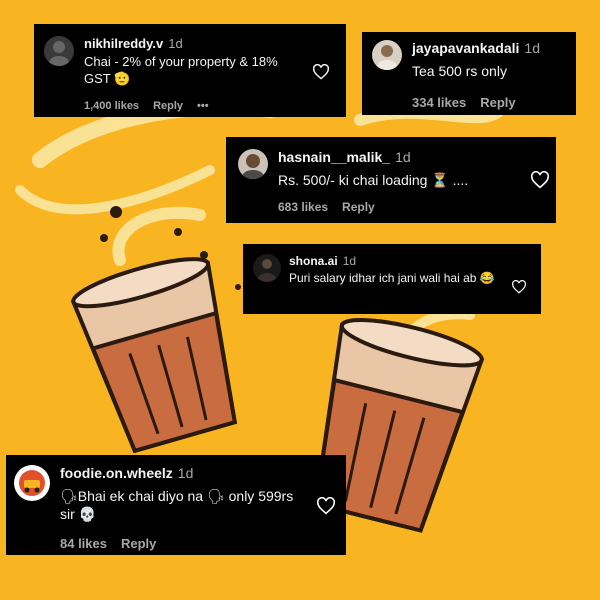 The width and height of the screenshot is (600, 600). What do you see at coordinates (111, 106) in the screenshot?
I see `likes-count: 1,400 likes` at bounding box center [111, 106].